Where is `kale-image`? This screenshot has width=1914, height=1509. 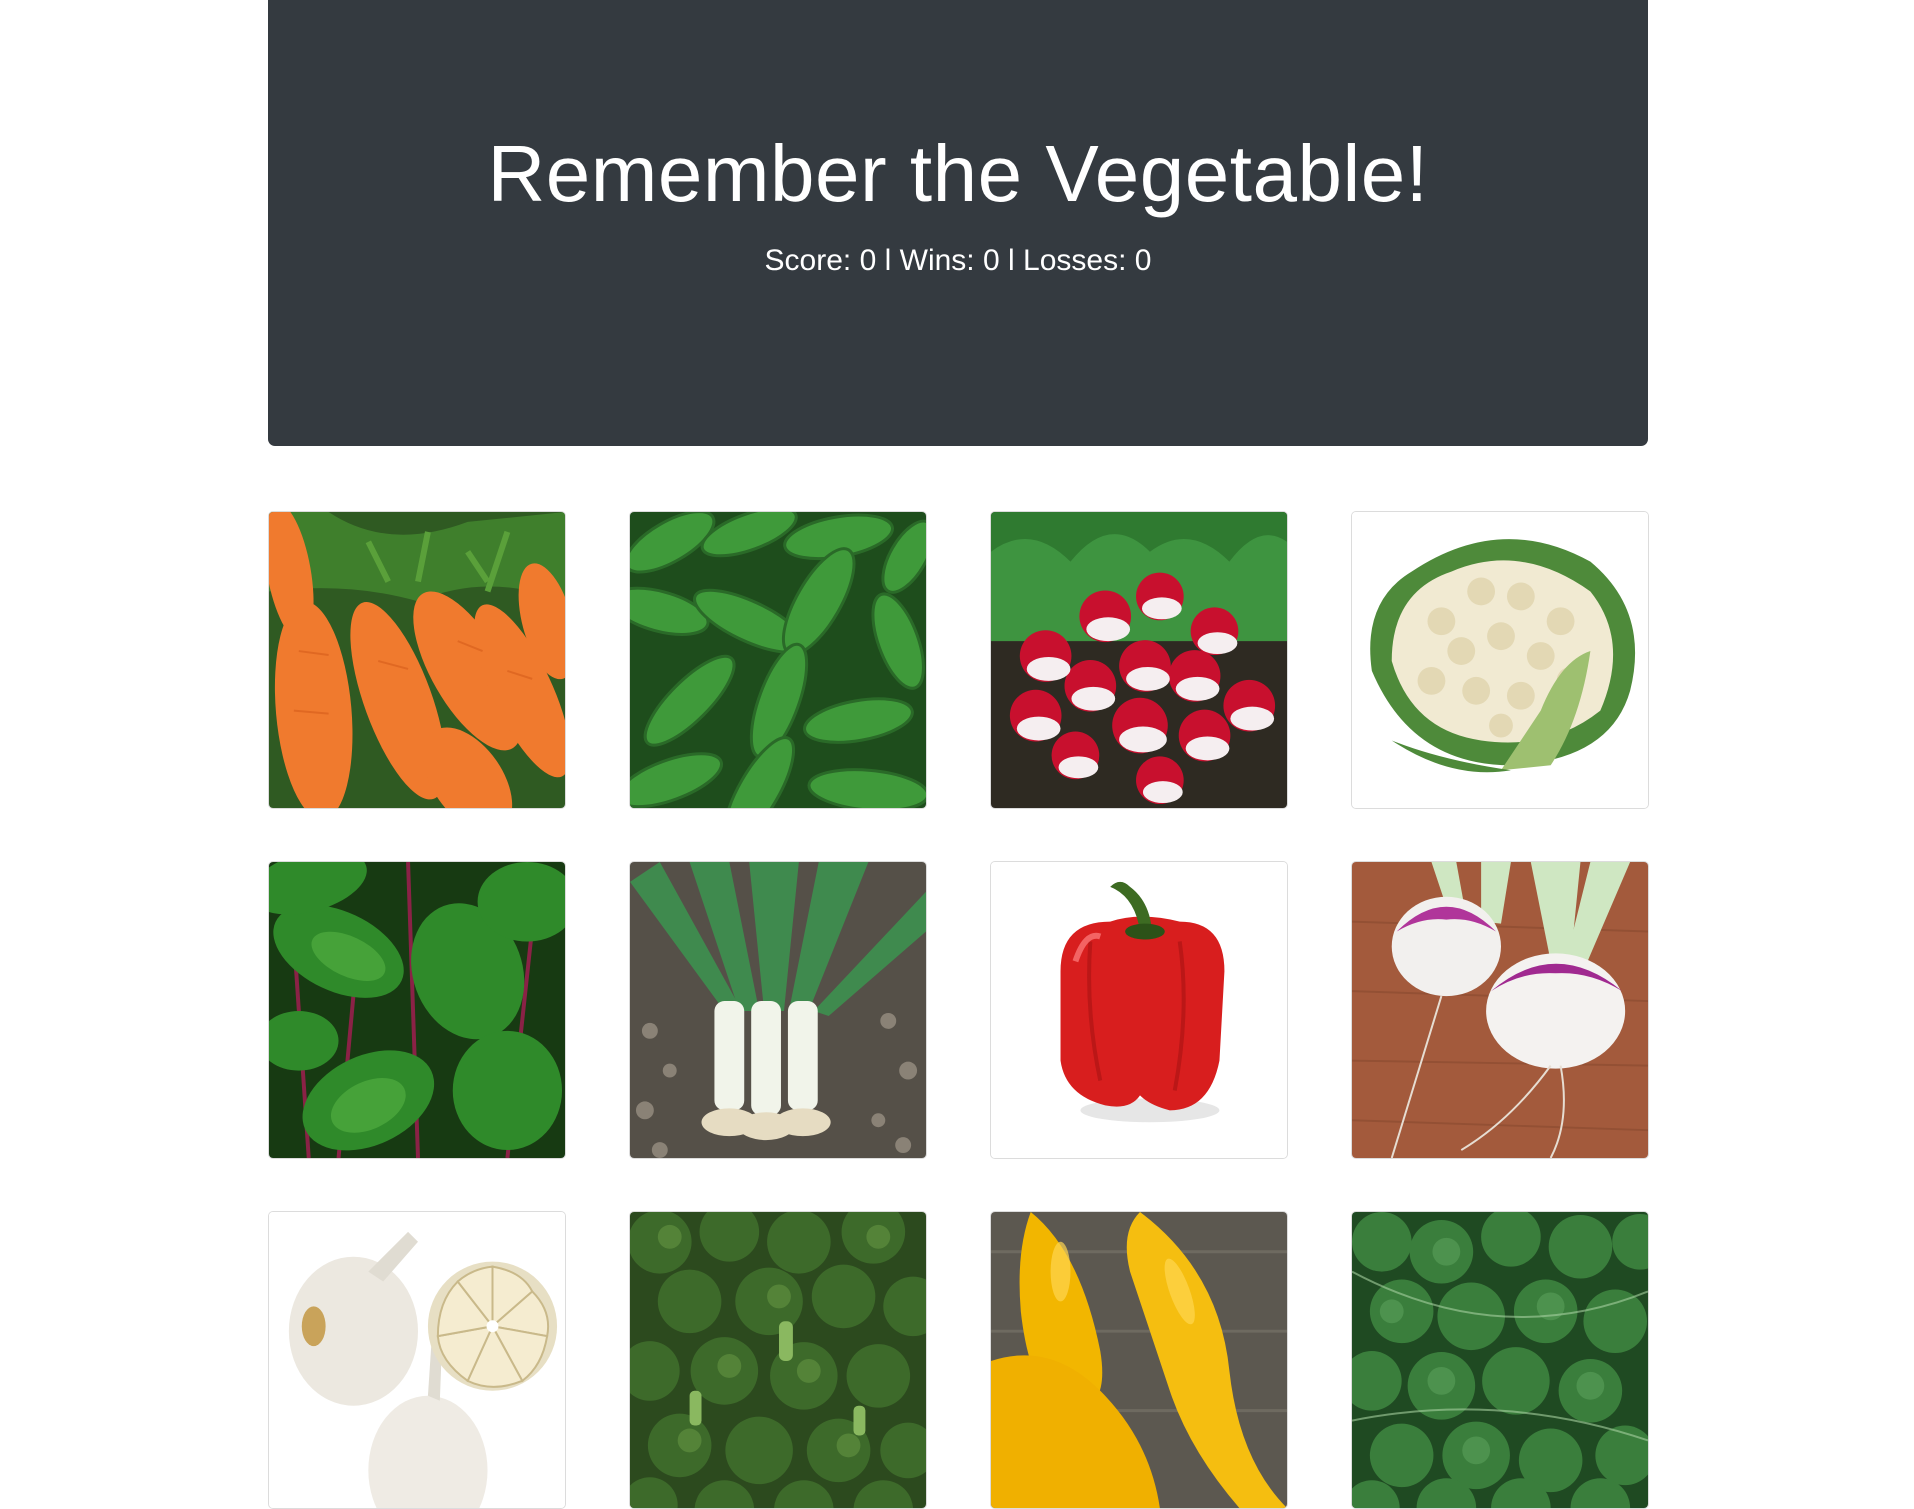 kale-image is located at coordinates (1500, 1360).